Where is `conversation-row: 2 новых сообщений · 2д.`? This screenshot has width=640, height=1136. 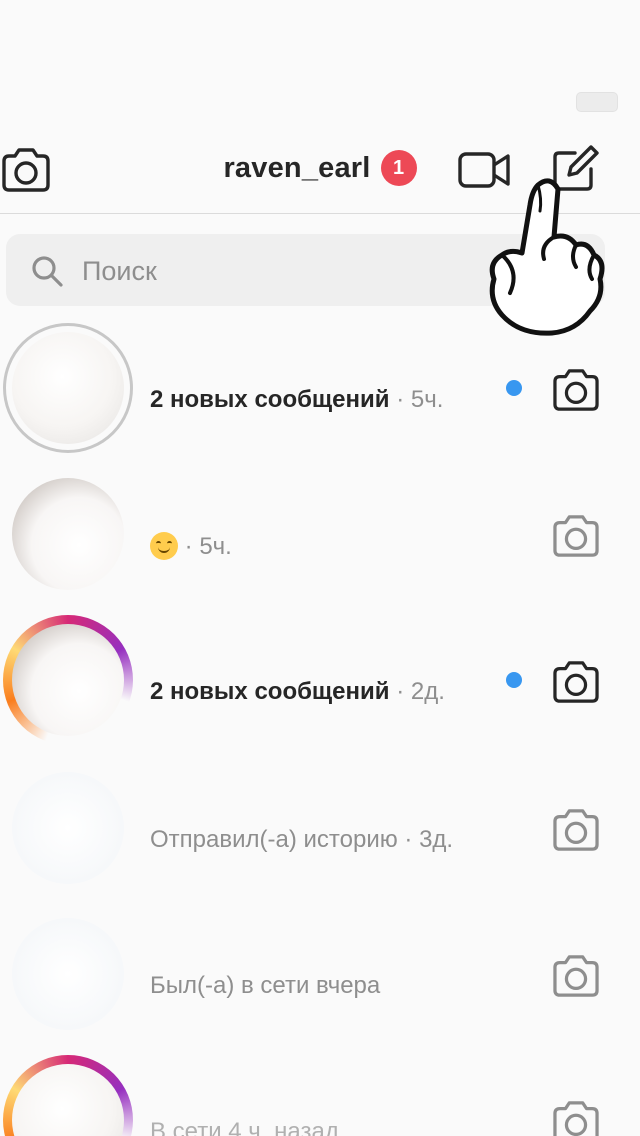
conversation-row: 2 новых сообщений · 2д. is located at coordinates (320, 682).